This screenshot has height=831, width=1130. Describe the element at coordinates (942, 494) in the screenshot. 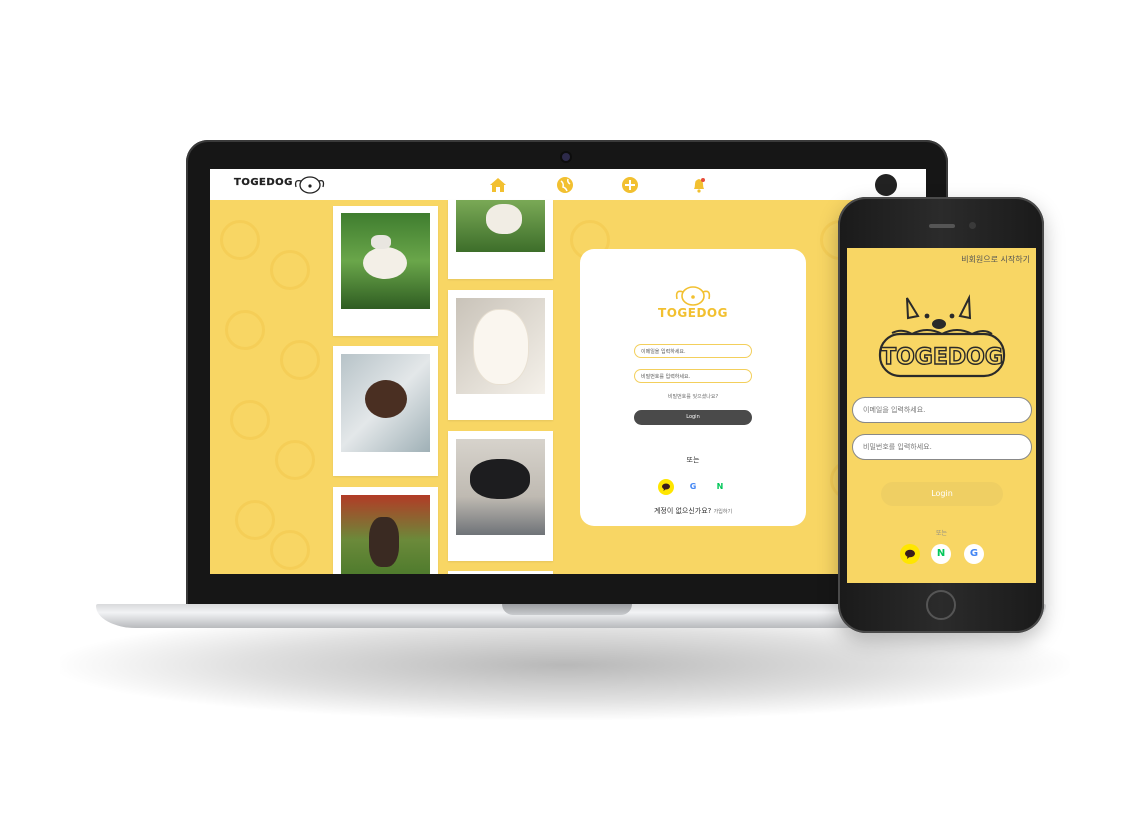

I see `phone-login-button: Login` at that location.